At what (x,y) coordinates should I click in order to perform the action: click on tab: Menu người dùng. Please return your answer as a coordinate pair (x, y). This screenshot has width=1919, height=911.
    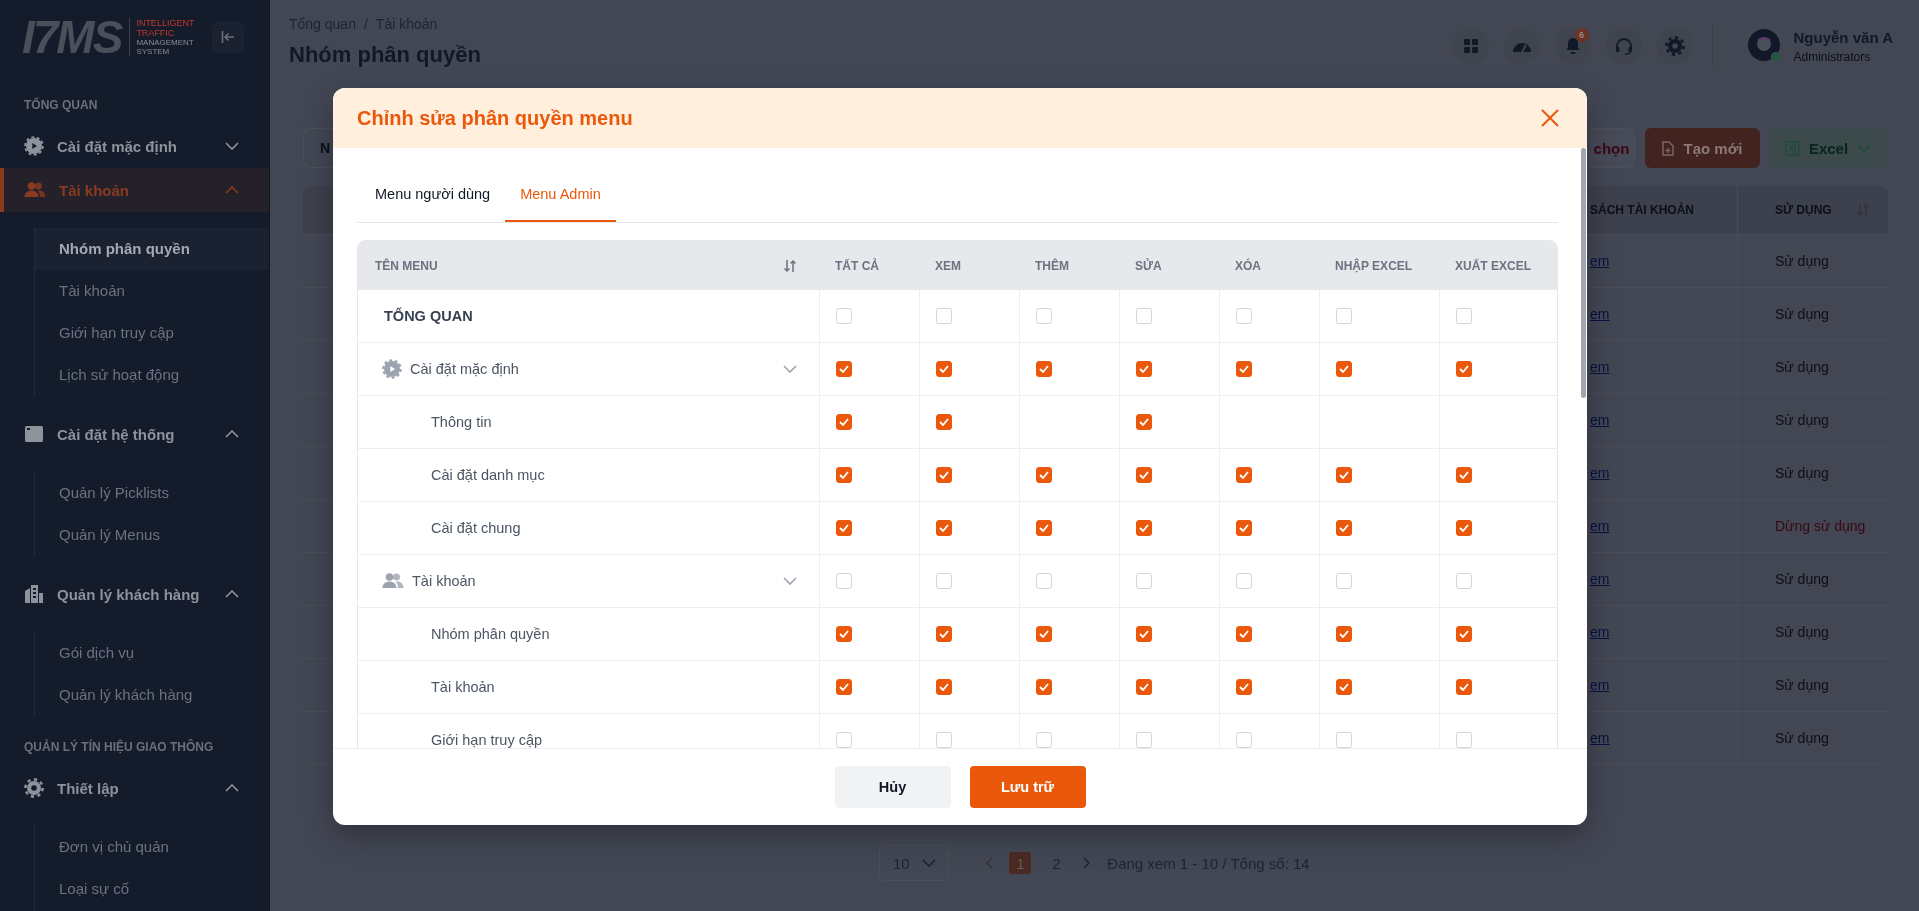
    Looking at the image, I should click on (431, 192).